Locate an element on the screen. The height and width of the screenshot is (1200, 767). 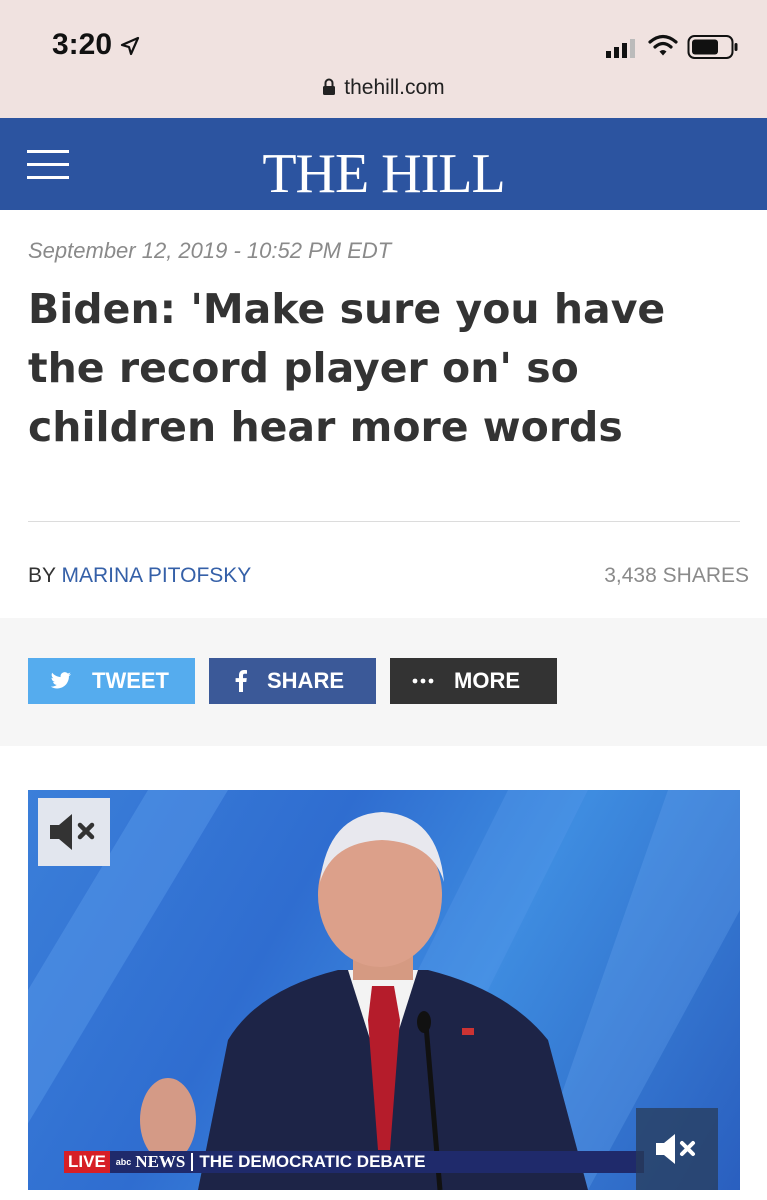
mute-bottom-icon is located at coordinates (675, 1149).